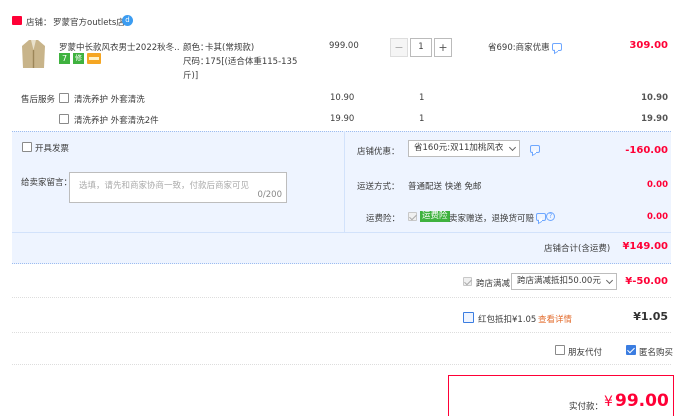 The height and width of the screenshot is (416, 682). I want to click on invoice-checkbox, so click(27, 147).